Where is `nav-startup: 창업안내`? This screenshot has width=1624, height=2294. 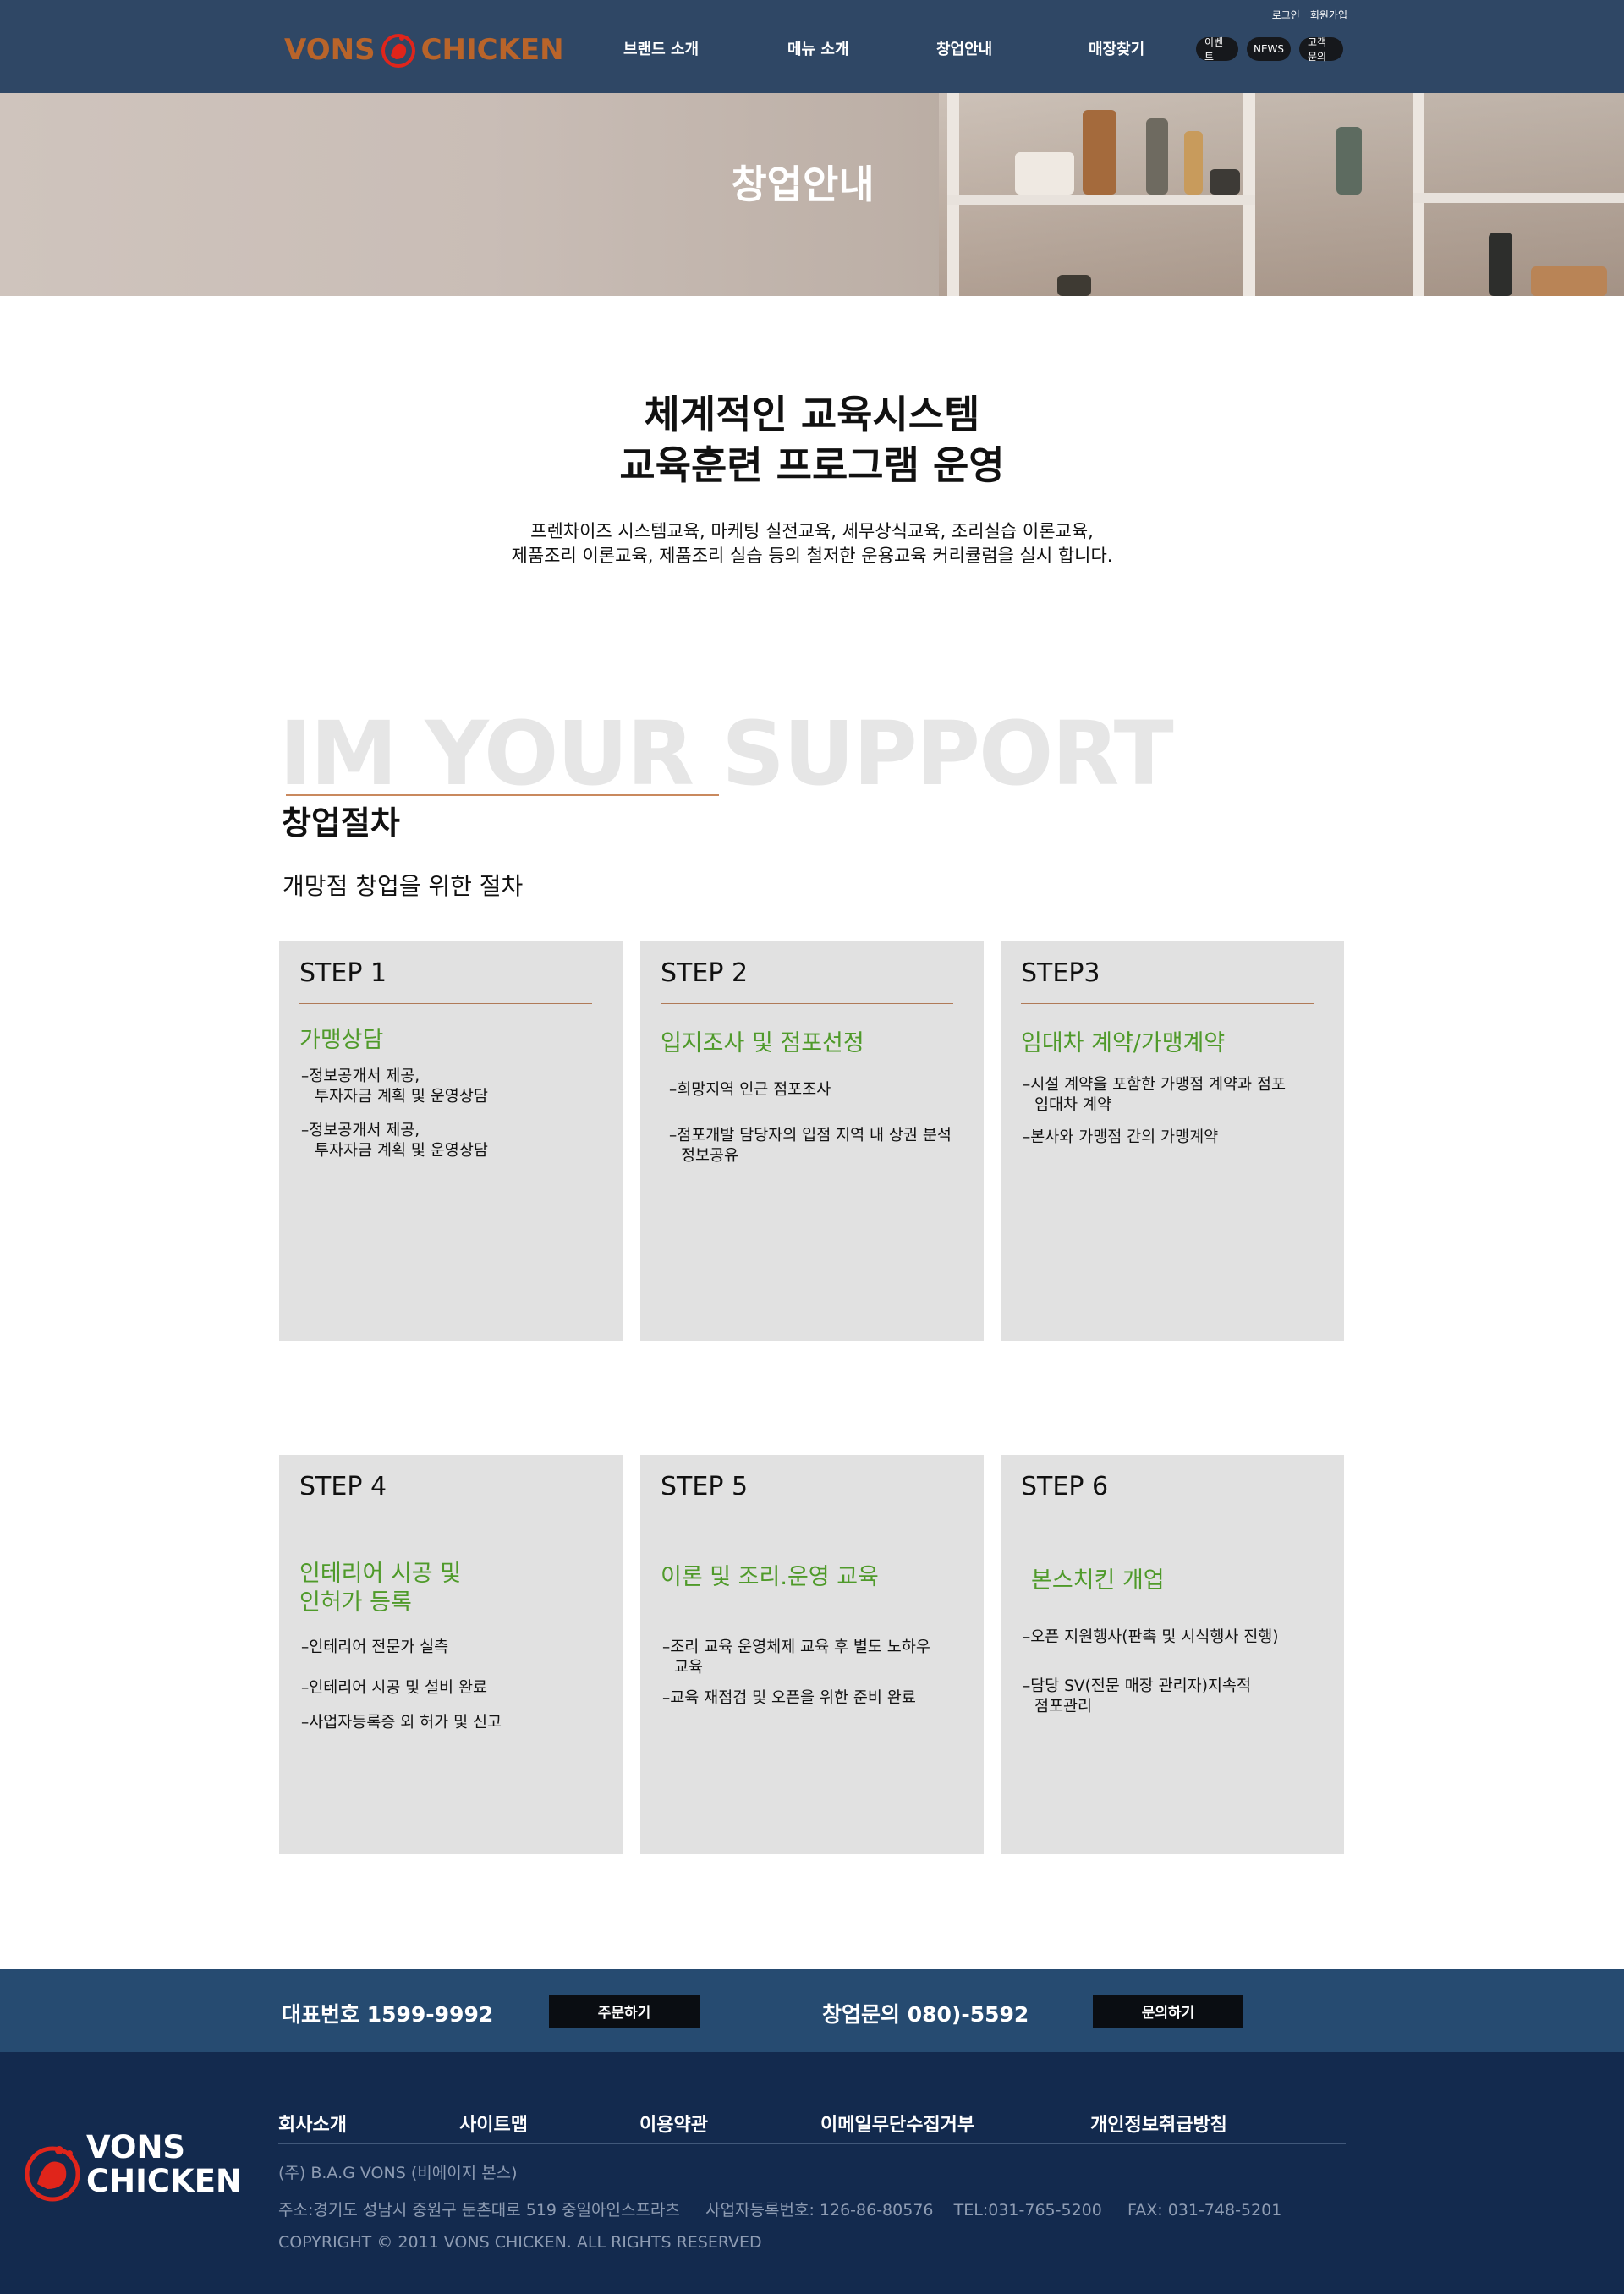
nav-startup: 창업안내 is located at coordinates (964, 48).